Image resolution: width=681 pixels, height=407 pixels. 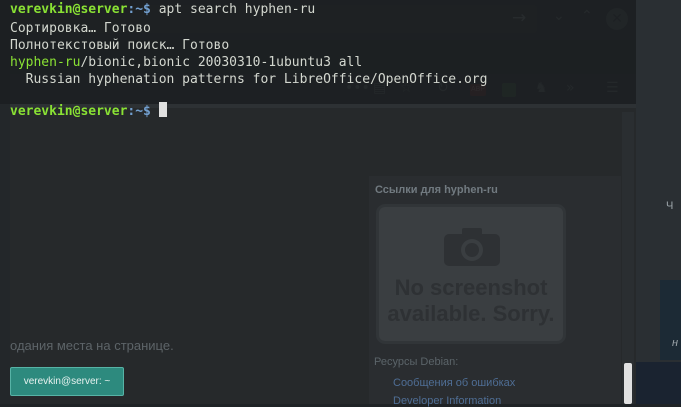 What do you see at coordinates (45, 62) in the screenshot?
I see `package-name: hyphen-ru` at bounding box center [45, 62].